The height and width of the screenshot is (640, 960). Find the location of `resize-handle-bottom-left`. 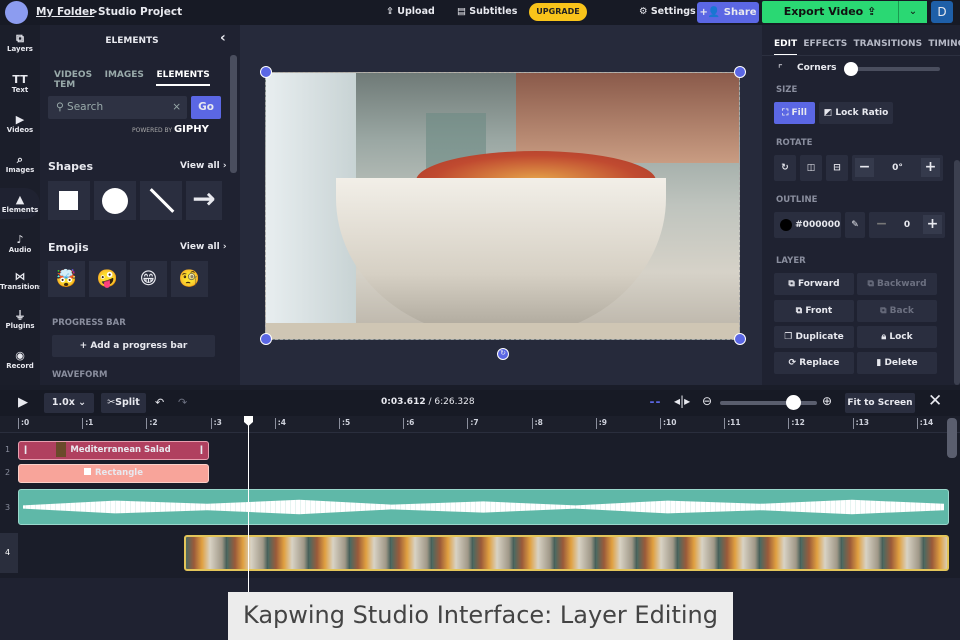

resize-handle-bottom-left is located at coordinates (266, 339).